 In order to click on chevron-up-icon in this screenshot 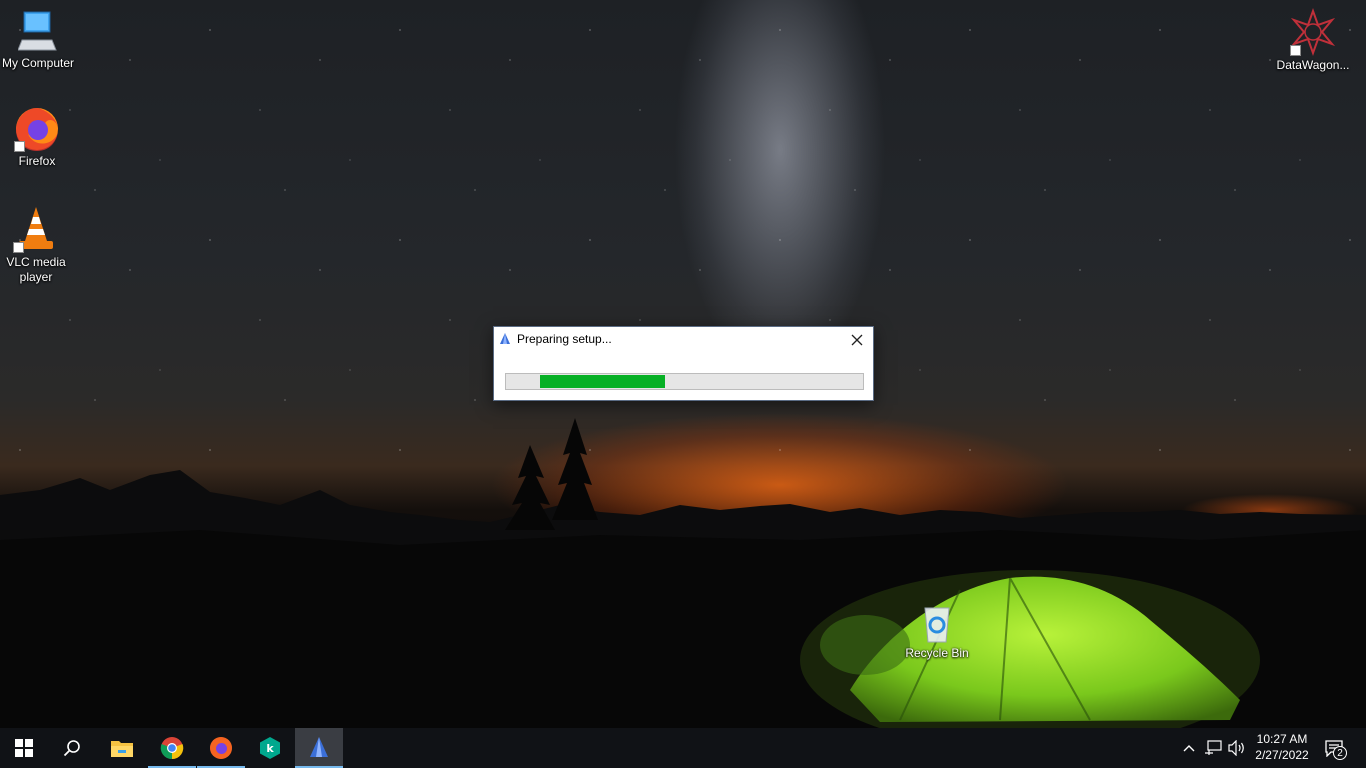, I will do `click(1189, 748)`.